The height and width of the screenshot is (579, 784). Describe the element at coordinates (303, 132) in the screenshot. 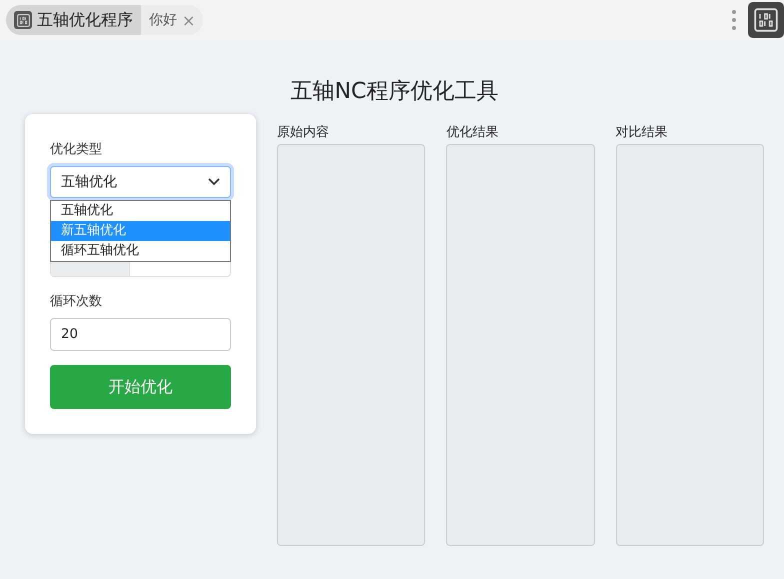

I see `panel-label: 原始内容` at that location.